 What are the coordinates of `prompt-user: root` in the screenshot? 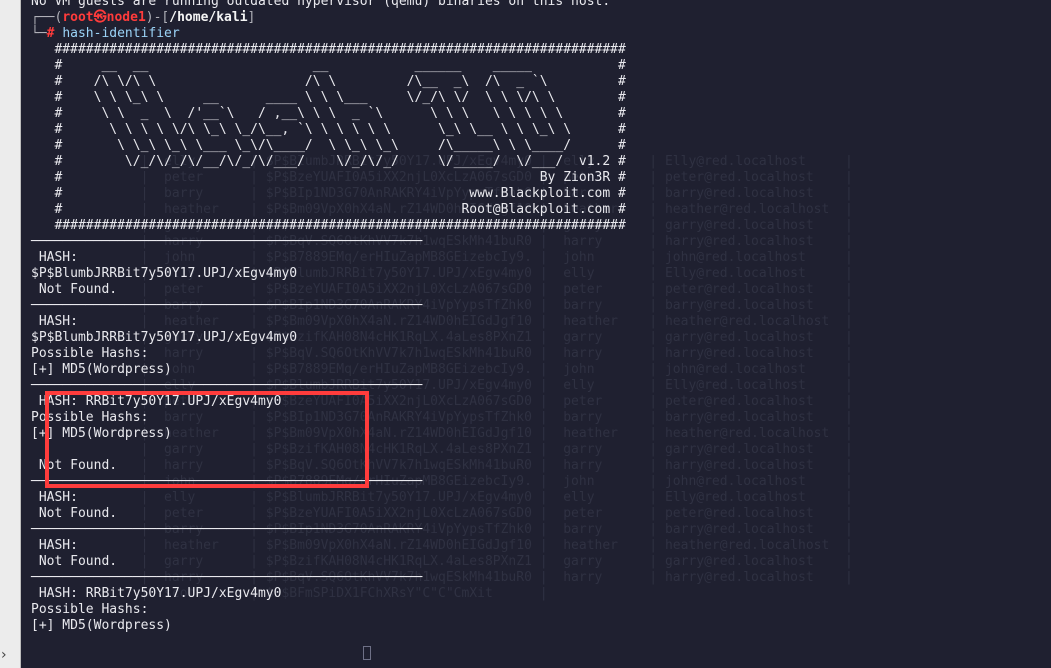 It's located at (78, 17).